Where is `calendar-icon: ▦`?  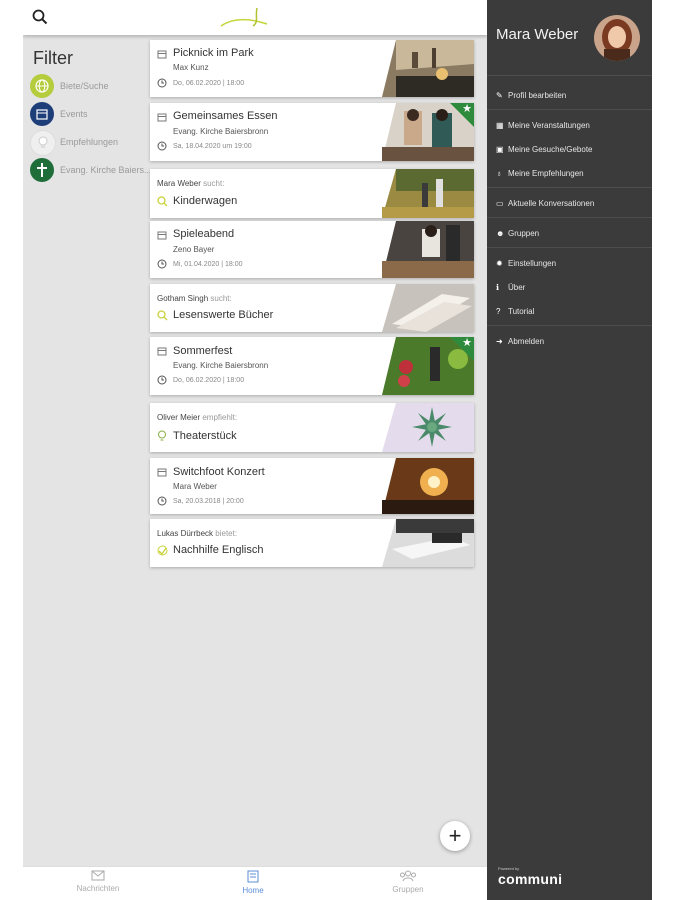
calendar-icon: ▦ is located at coordinates (500, 125).